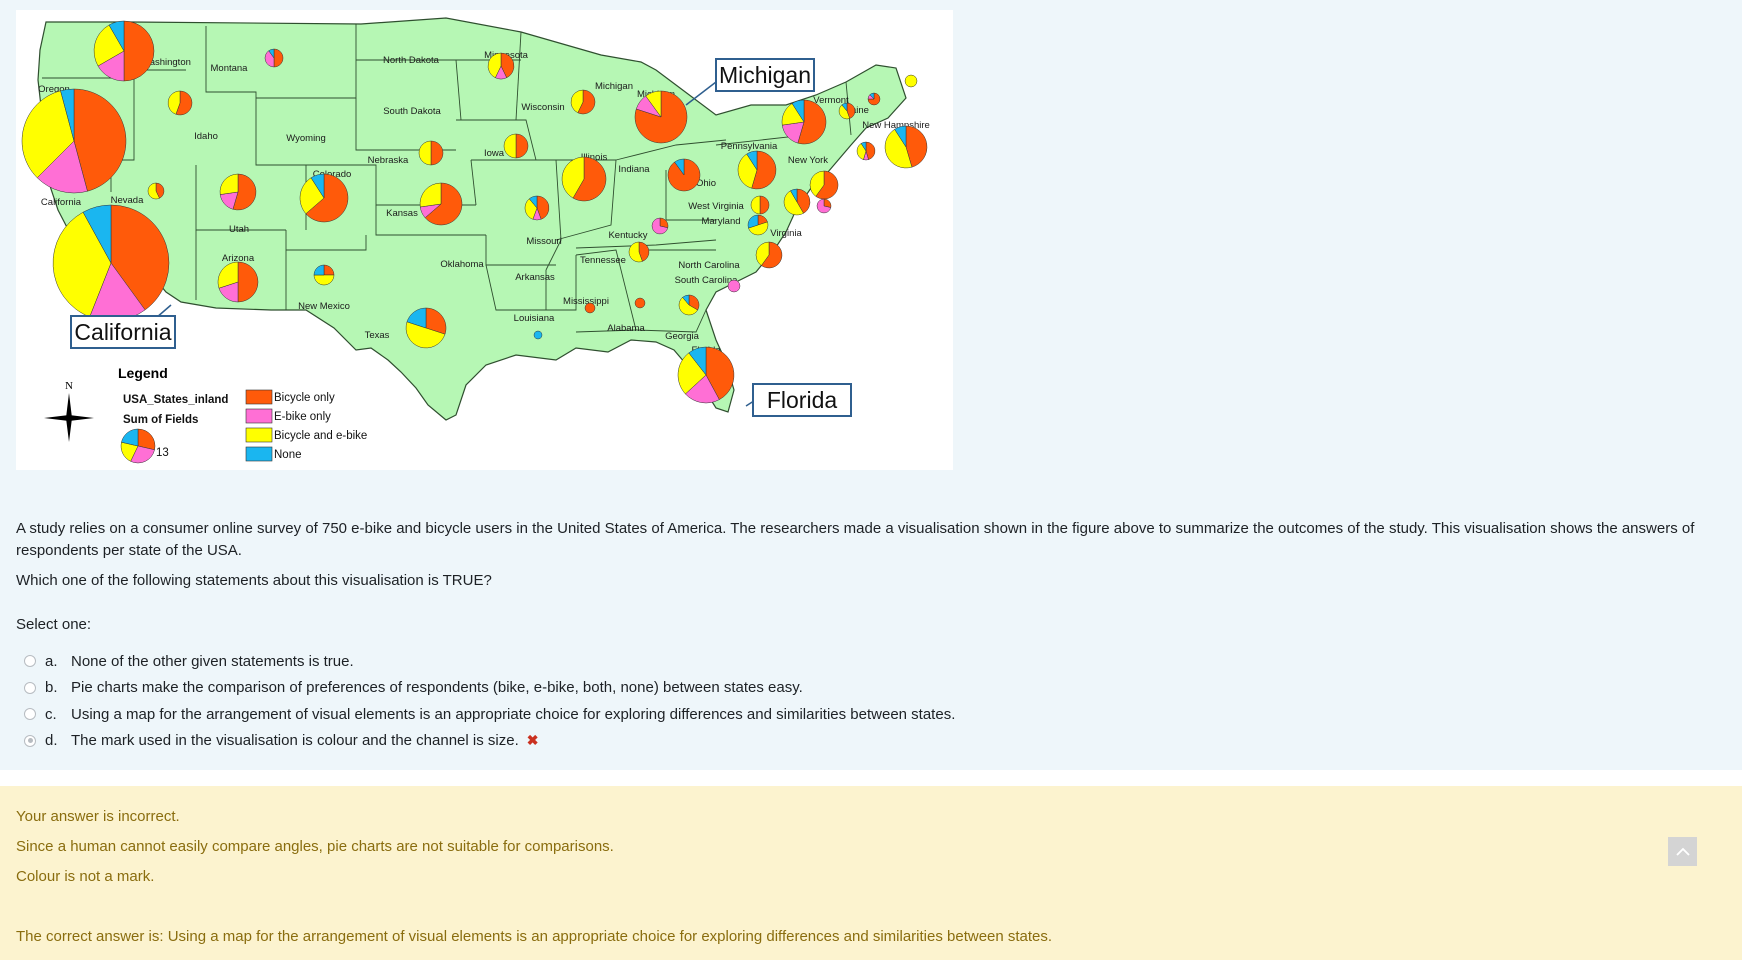 The image size is (1742, 960). Describe the element at coordinates (175, 400) in the screenshot. I see `svg-text: USA_States_inland` at that location.